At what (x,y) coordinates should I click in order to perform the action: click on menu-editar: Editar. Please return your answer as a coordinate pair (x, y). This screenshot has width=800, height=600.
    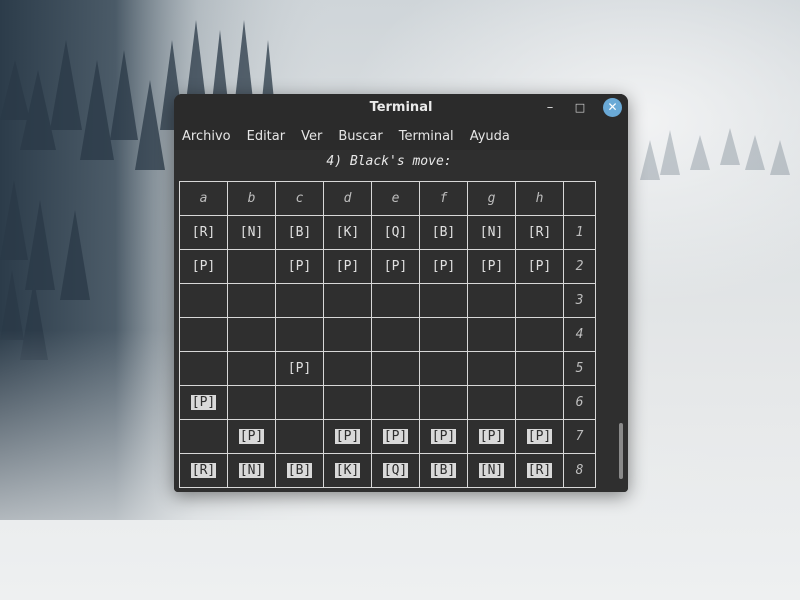
    Looking at the image, I should click on (266, 136).